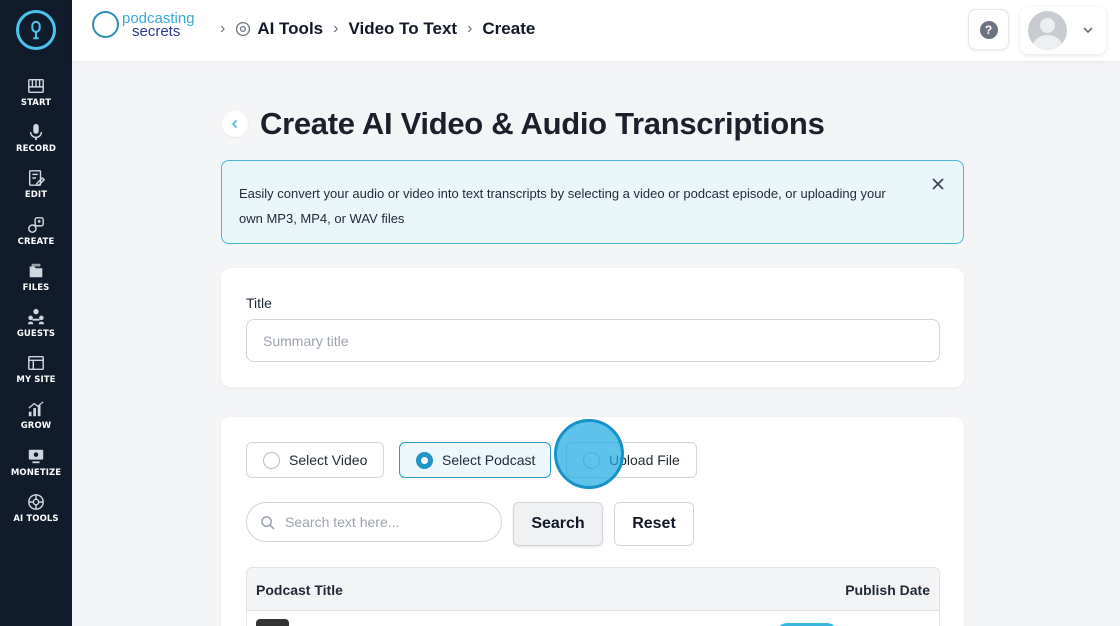 The image size is (1120, 626). What do you see at coordinates (402, 29) in the screenshot?
I see `breadcrumb-video-to-text: Video To Text` at bounding box center [402, 29].